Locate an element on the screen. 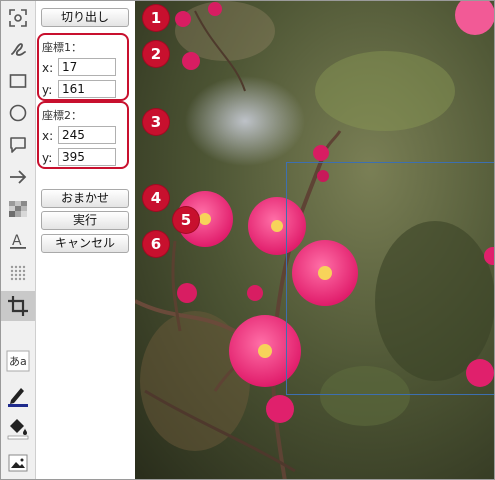  mosaic-icon is located at coordinates (18, 209).